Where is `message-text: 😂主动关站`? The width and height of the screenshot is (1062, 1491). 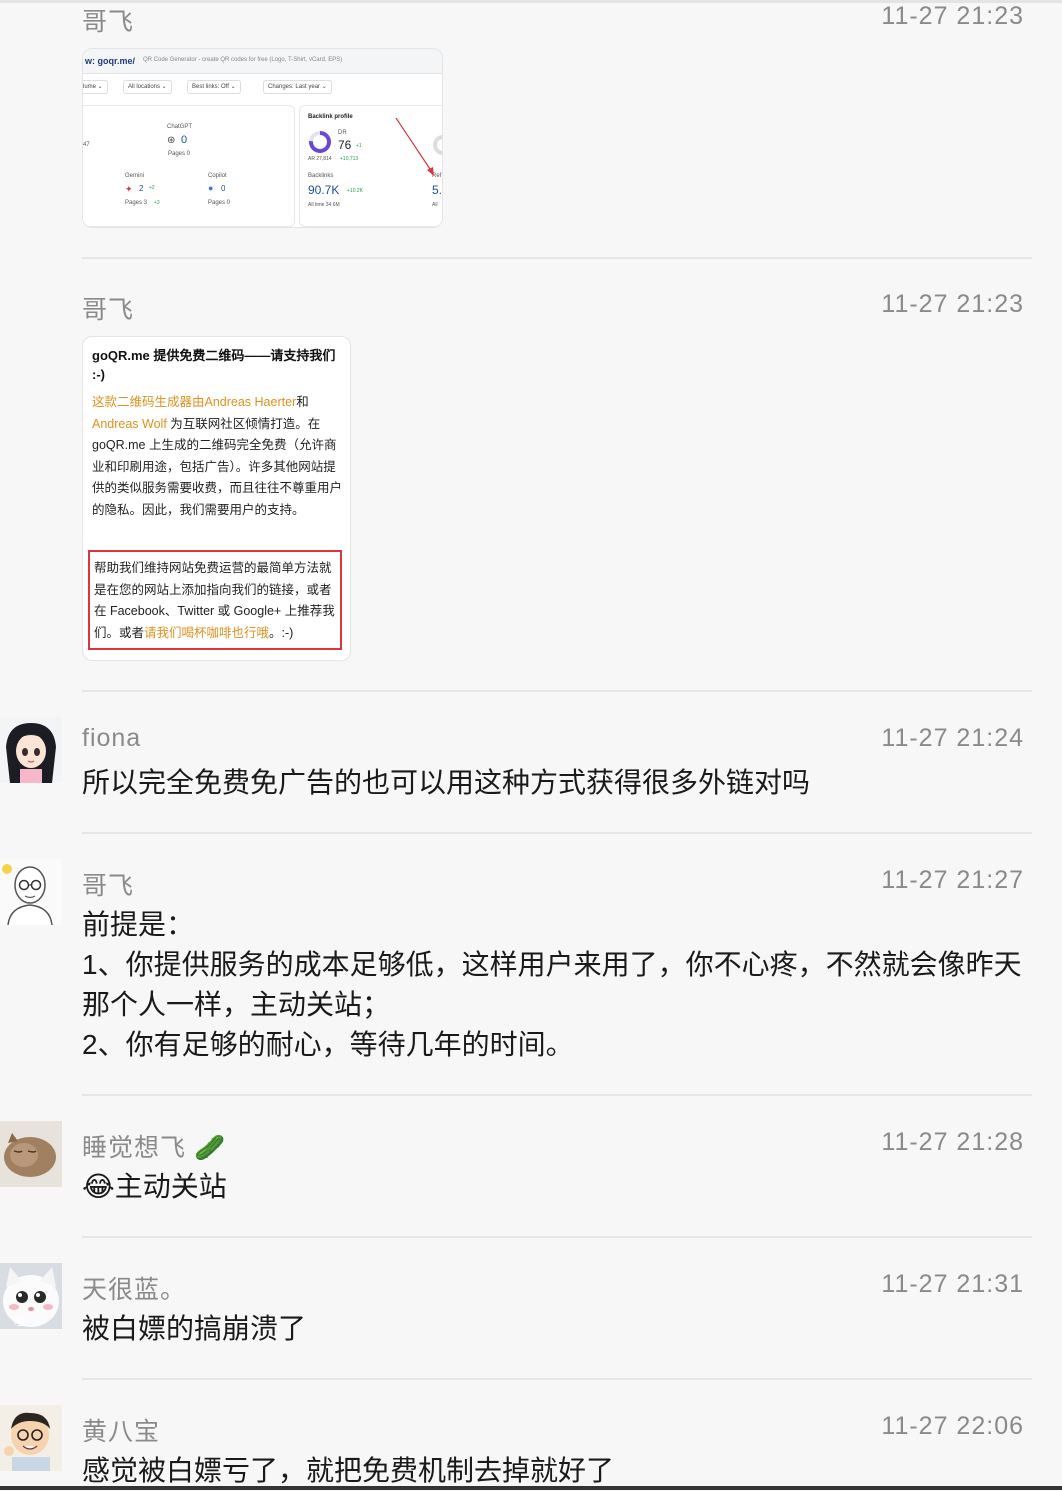
message-text: 😂主动关站 is located at coordinates (554, 1187).